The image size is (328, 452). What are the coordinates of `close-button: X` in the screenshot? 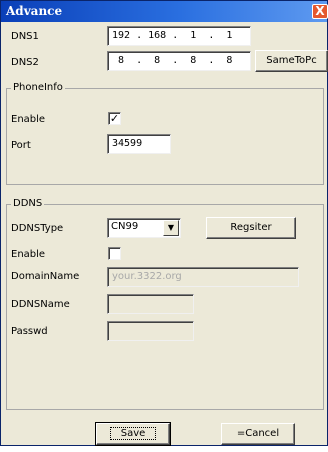 It's located at (320, 11).